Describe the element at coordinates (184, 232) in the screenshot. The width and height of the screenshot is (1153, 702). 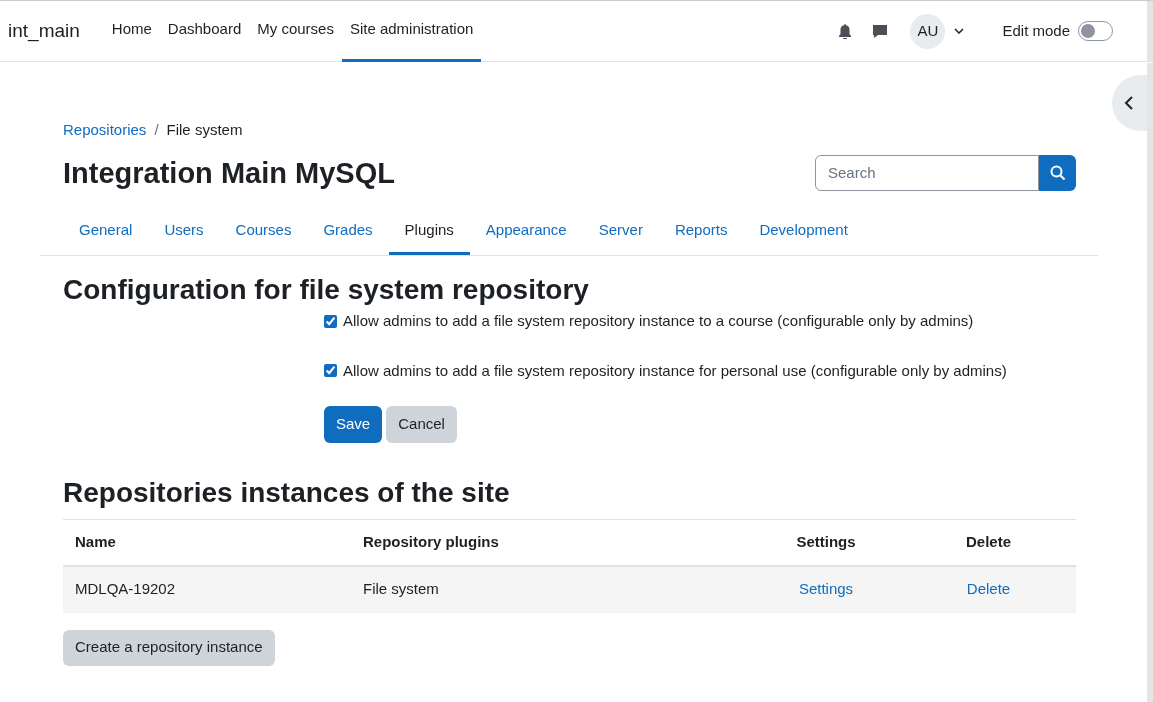
I see `tab: Users` at that location.